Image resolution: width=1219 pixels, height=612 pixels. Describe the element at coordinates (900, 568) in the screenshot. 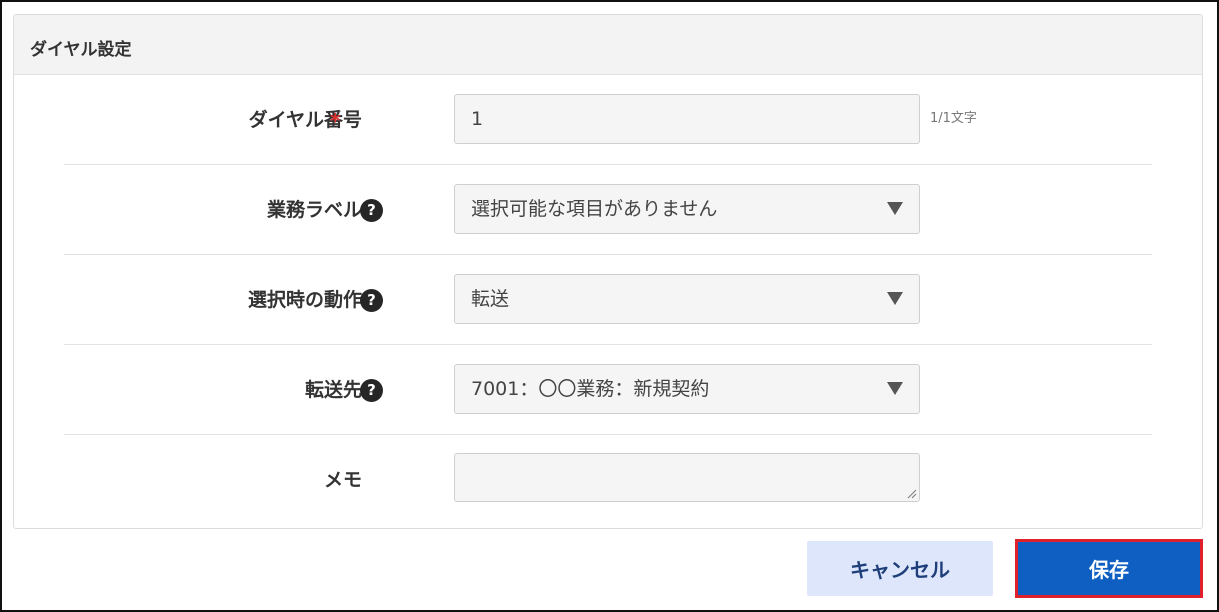

I see `cancel-button: キャンセル` at that location.